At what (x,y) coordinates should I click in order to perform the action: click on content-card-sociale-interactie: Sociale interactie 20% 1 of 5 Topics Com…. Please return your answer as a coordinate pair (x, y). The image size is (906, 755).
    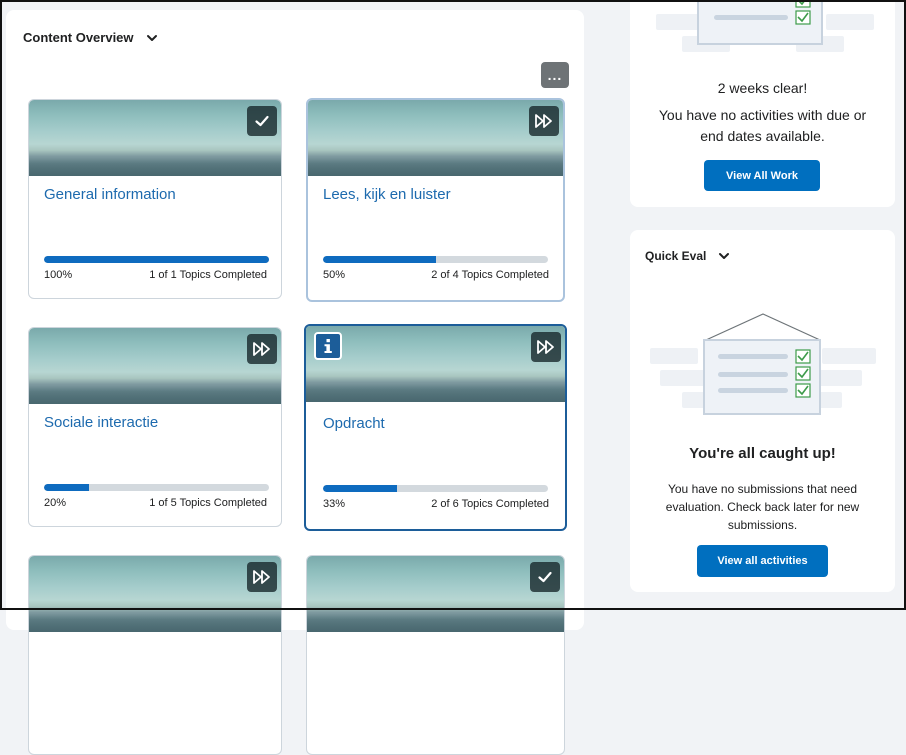
    Looking at the image, I should click on (155, 427).